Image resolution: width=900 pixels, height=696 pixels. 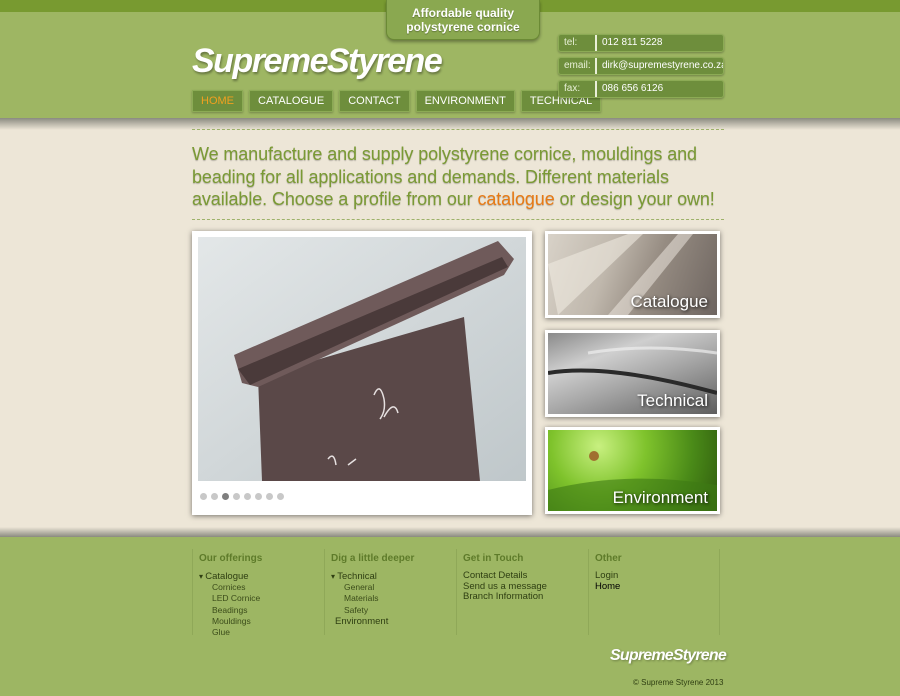 I want to click on copyright-text: © Supreme Styrene 2013, so click(x=678, y=682).